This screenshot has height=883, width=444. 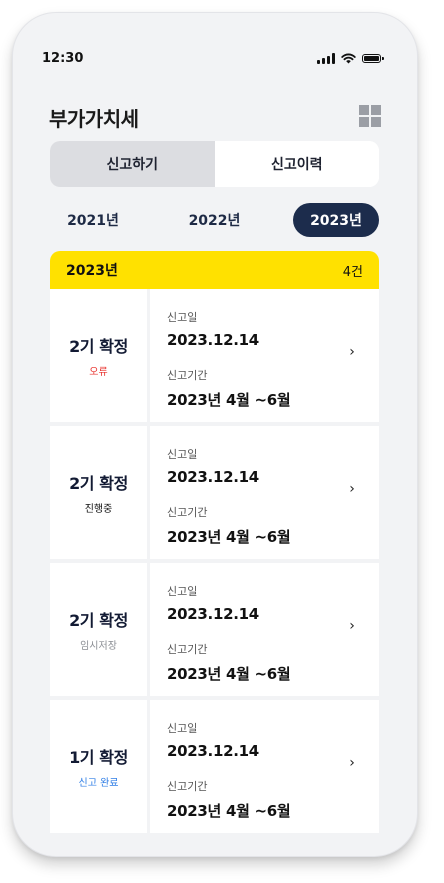 I want to click on record-status: 오류, so click(x=98, y=372).